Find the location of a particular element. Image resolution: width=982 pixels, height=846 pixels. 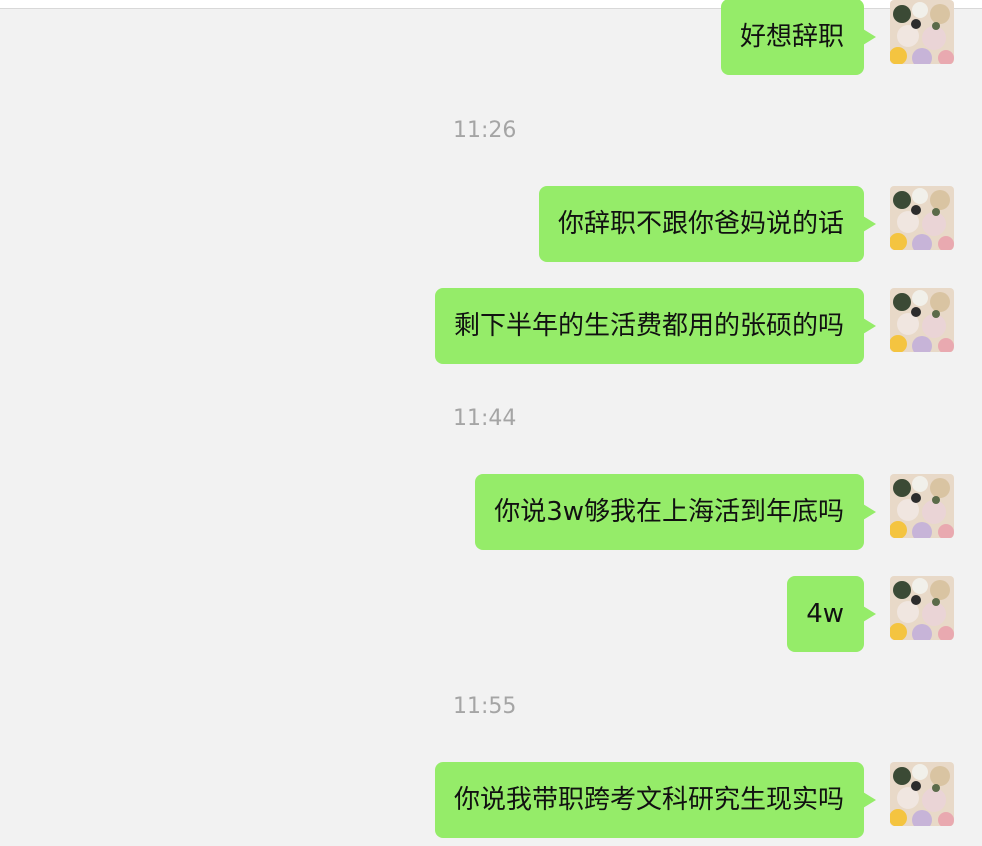

message-bubble: 你说我带职跨考文科研究生现实吗 is located at coordinates (655, 800).